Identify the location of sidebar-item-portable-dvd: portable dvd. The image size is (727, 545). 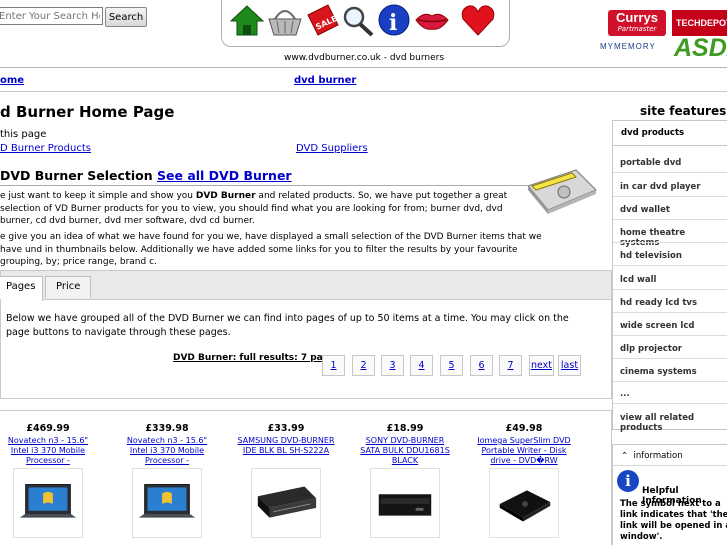
(650, 163).